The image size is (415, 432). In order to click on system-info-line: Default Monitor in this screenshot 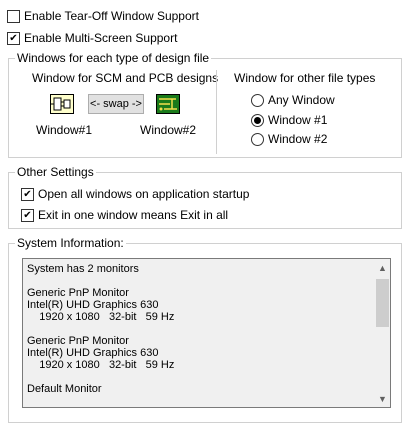, I will do `click(64, 389)`.